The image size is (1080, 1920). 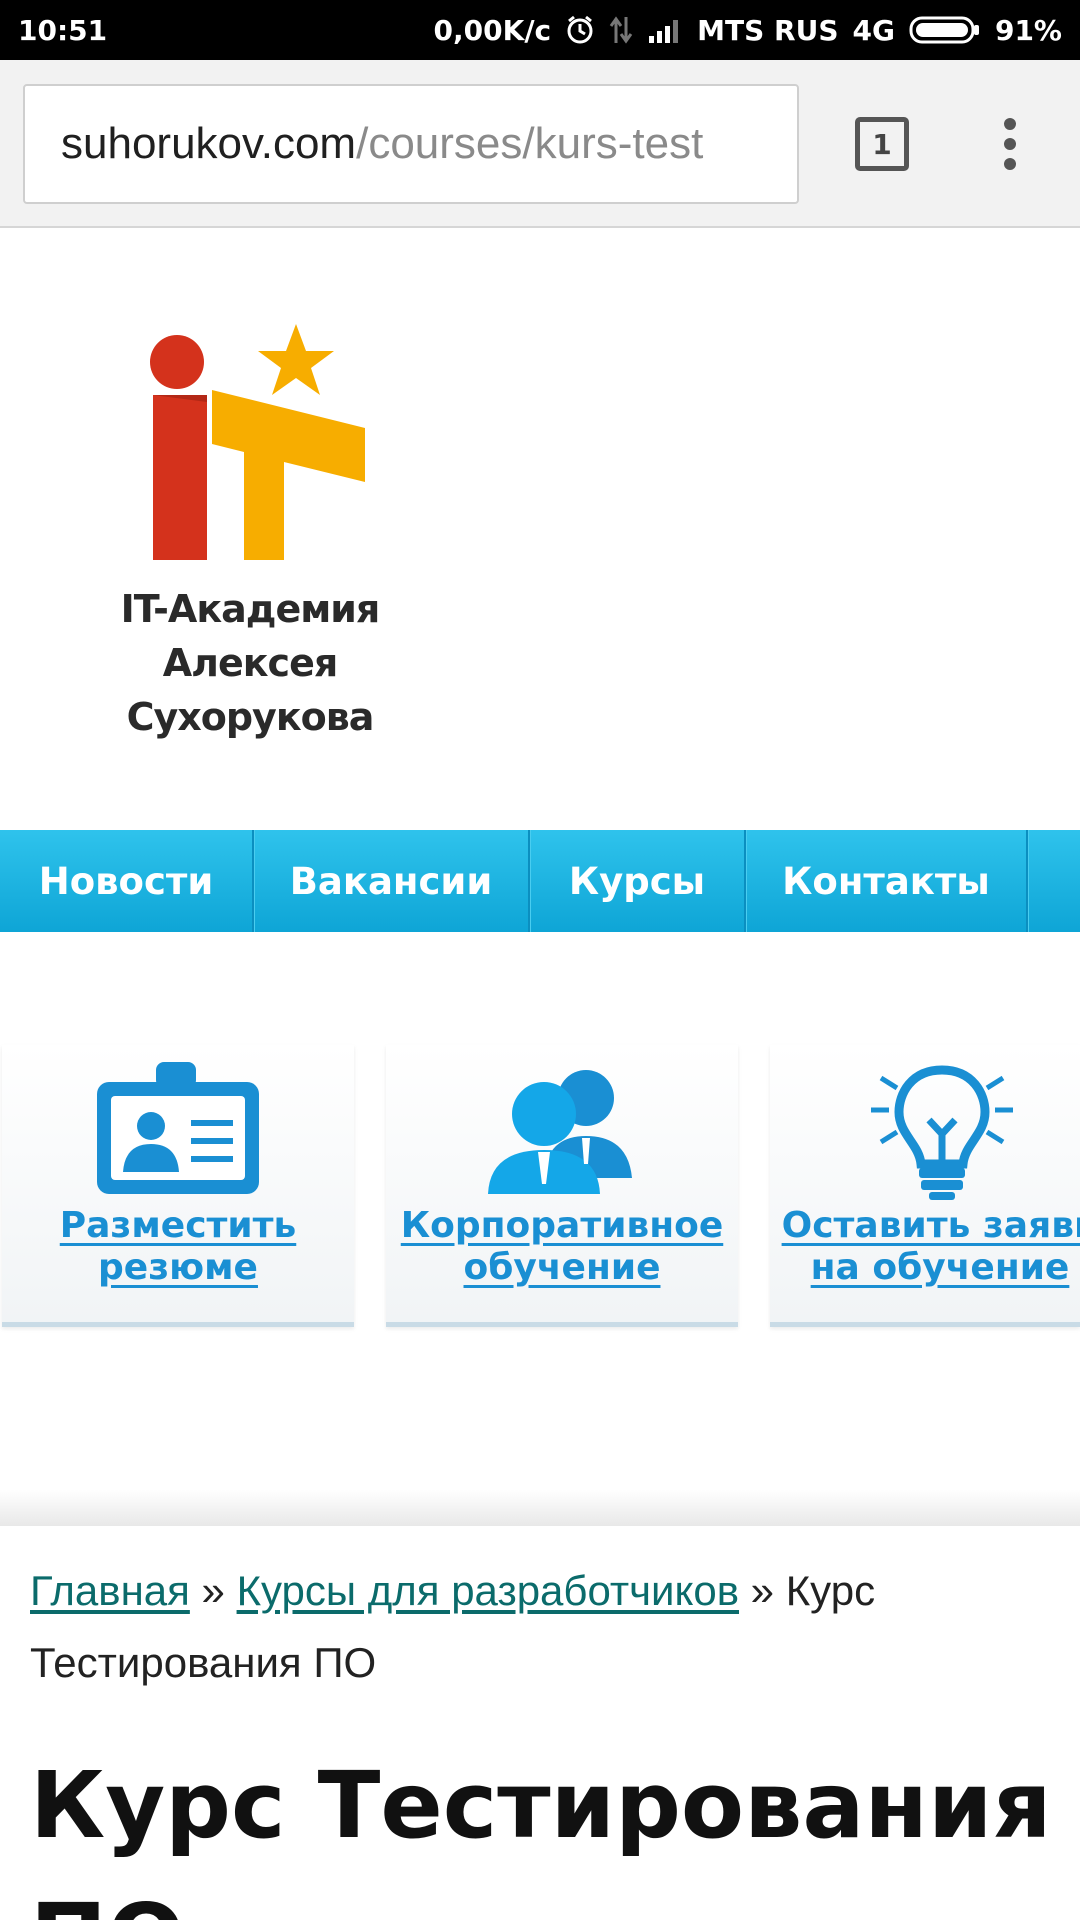 What do you see at coordinates (488, 1590) in the screenshot?
I see `breadcrumb-section-link: Курсы для разработчиков` at bounding box center [488, 1590].